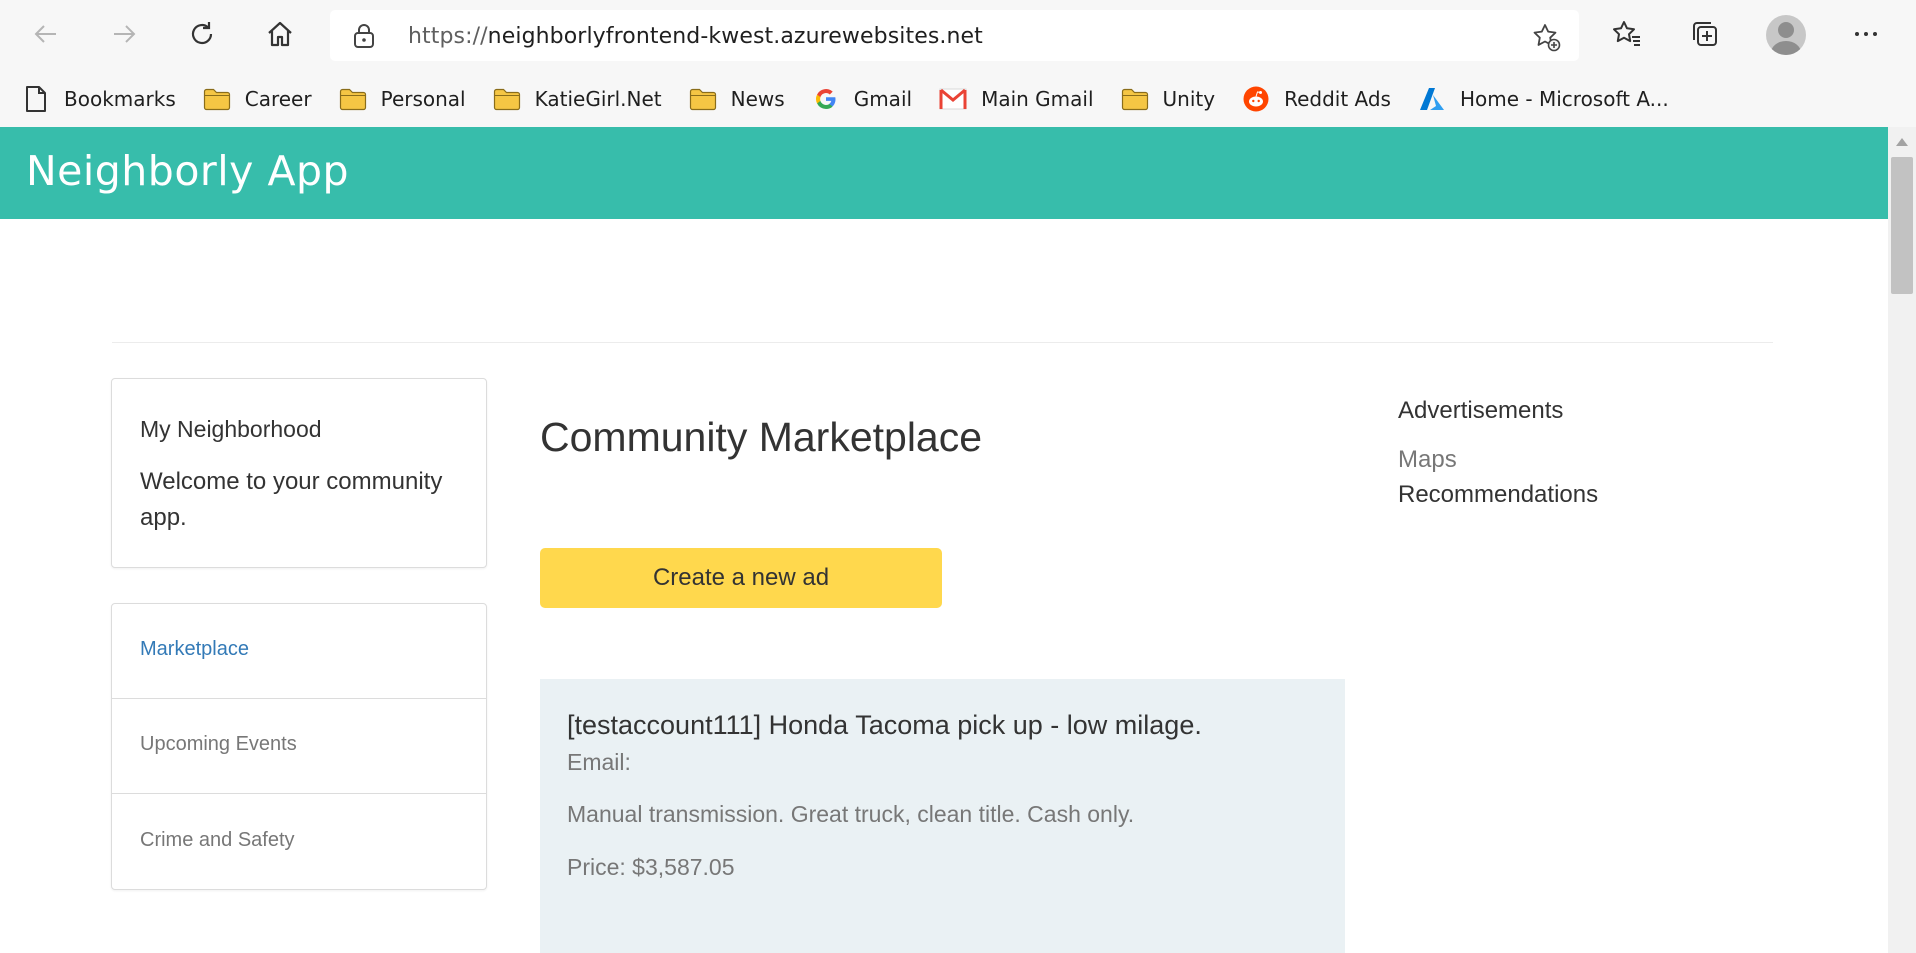  I want to click on advertisements-title: Advertisements, so click(1481, 410).